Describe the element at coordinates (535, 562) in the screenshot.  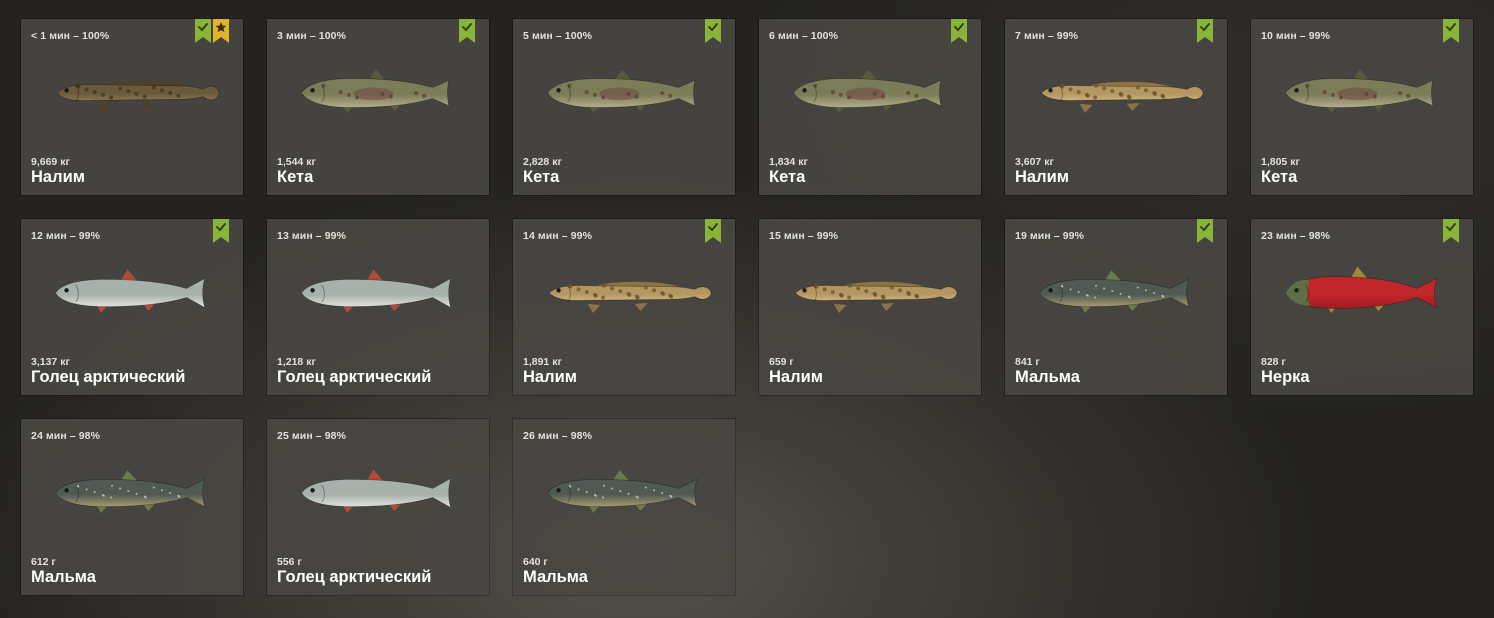
I see `catch-weight: 640 г` at that location.